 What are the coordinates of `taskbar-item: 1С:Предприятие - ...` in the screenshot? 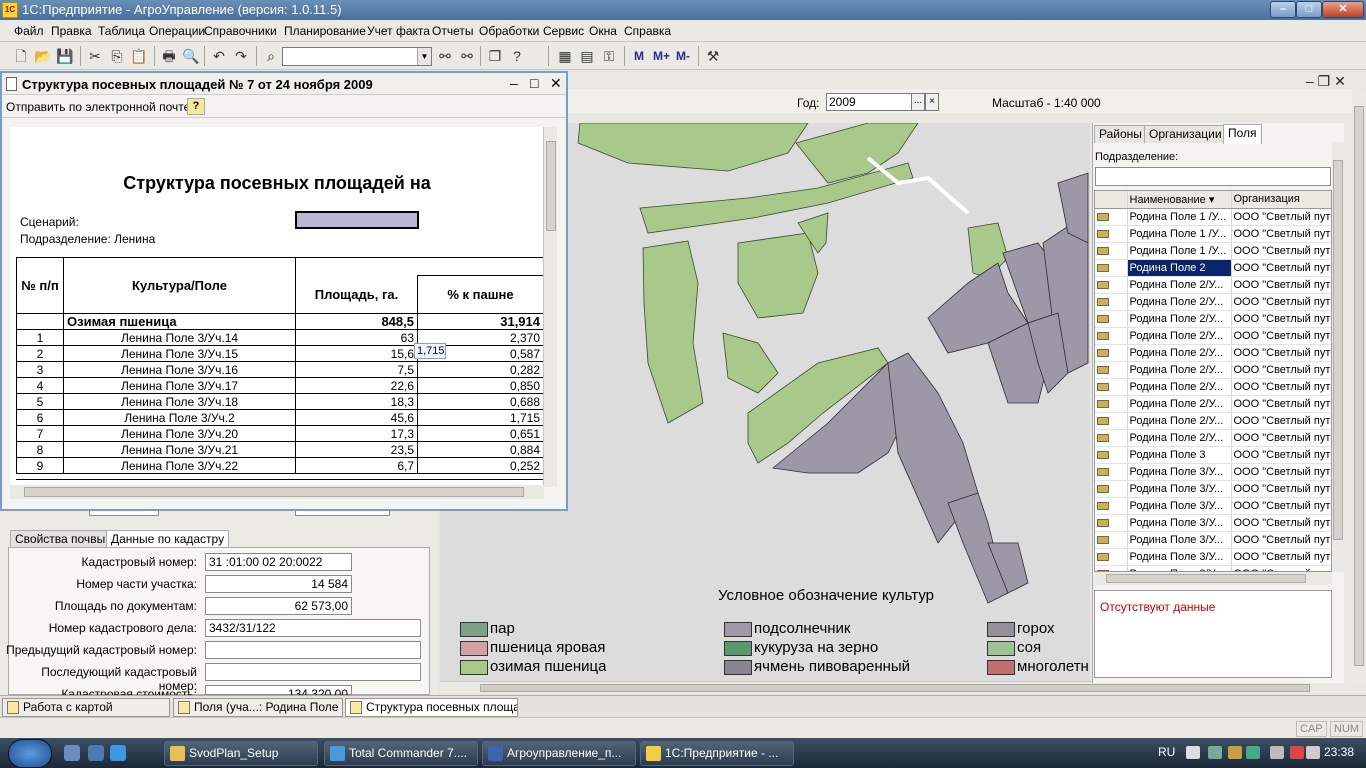 It's located at (717, 753).